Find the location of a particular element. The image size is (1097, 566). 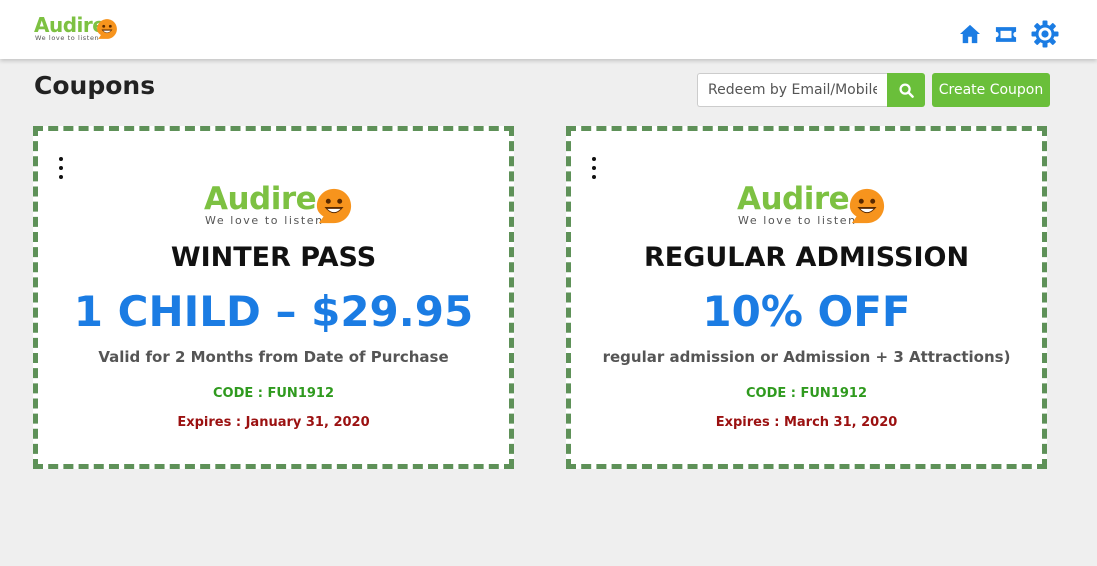

audire-logo: Audire We love to listen is located at coordinates (79, 29).